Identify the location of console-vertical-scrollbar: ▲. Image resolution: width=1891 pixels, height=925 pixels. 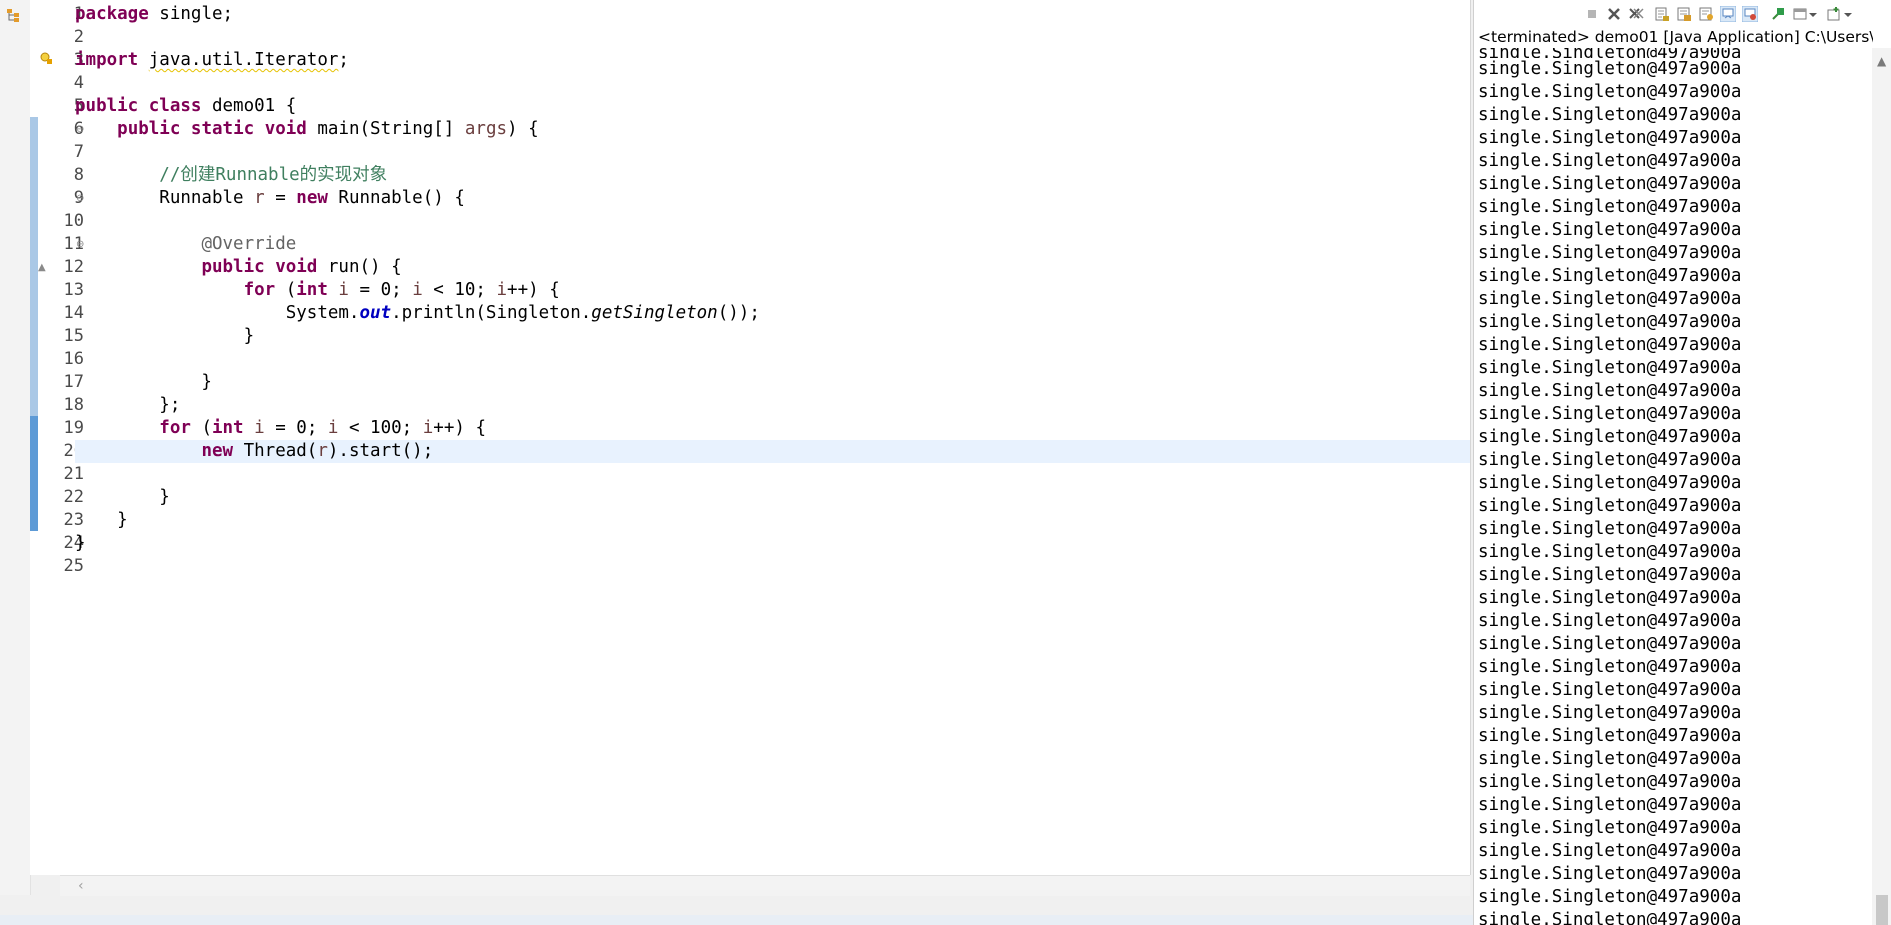
(1881, 486).